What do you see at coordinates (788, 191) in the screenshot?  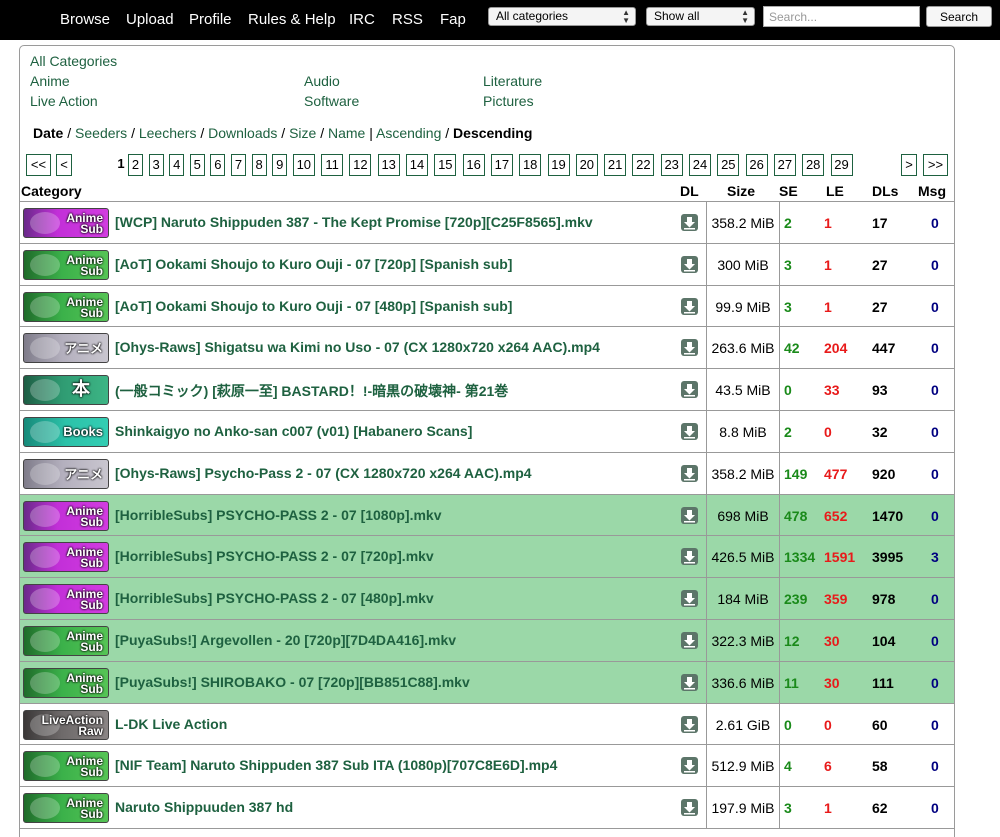 I see `column-header-se: SE` at bounding box center [788, 191].